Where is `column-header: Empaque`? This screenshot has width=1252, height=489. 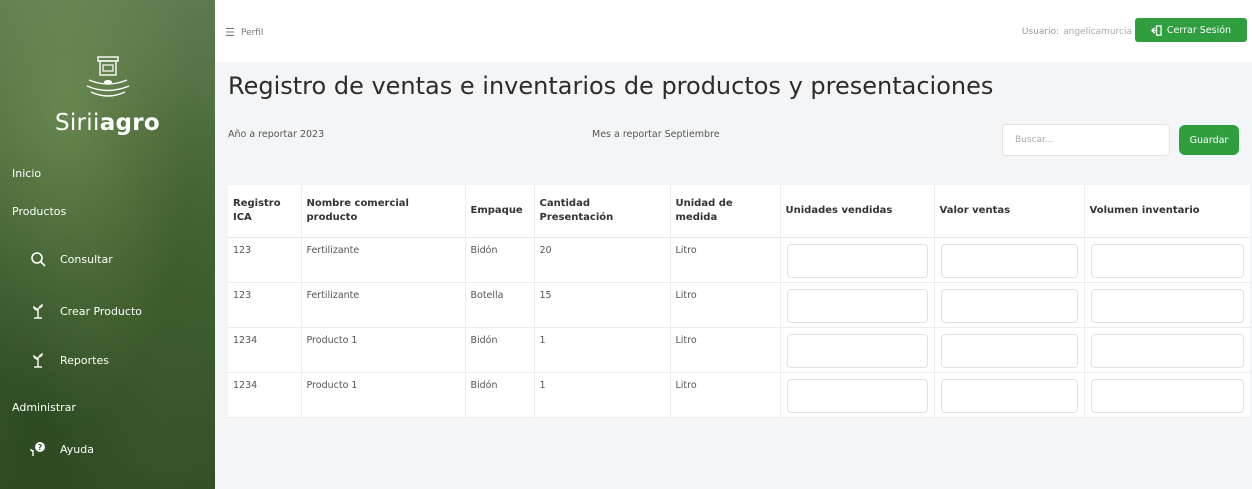 column-header: Empaque is located at coordinates (500, 211).